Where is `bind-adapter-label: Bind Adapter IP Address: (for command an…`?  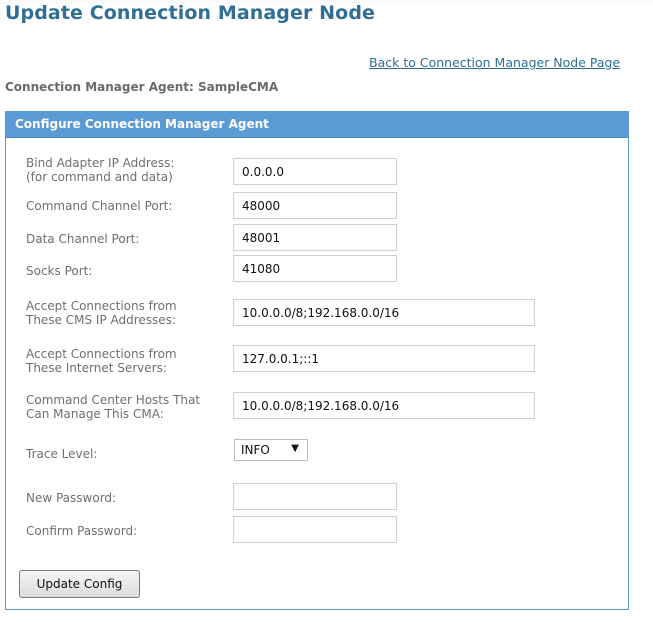 bind-adapter-label: Bind Adapter IP Address: (for command an… is located at coordinates (100, 170).